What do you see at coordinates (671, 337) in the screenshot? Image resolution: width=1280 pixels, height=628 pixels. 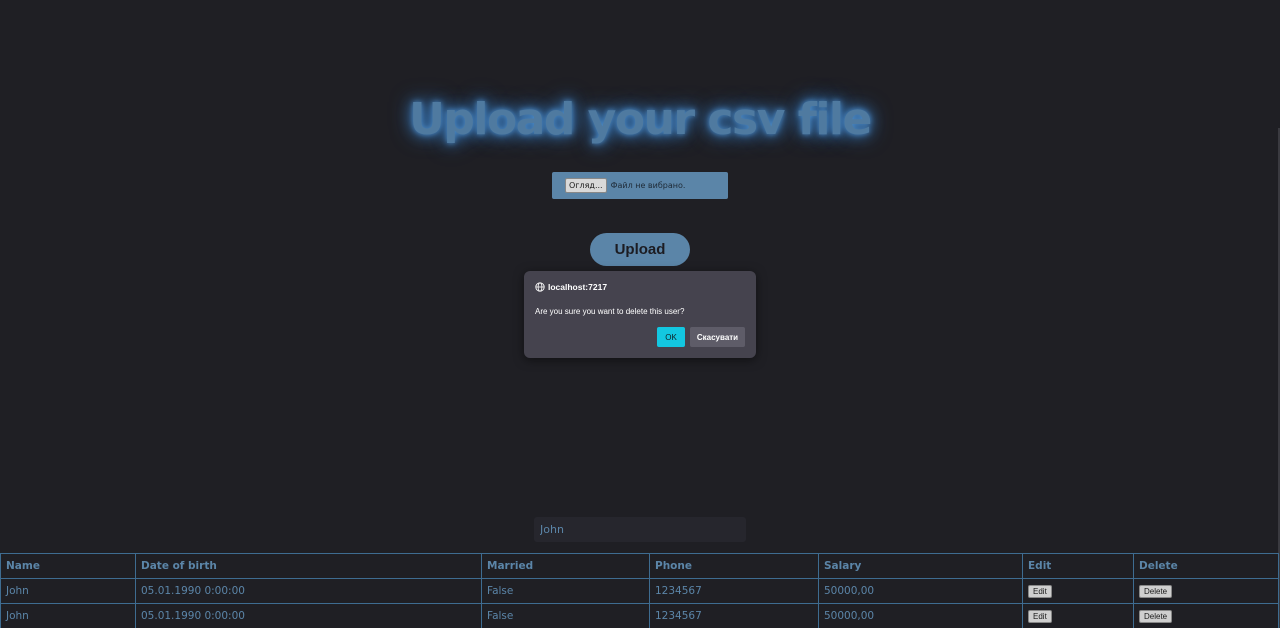 I see `ok-button: OK` at bounding box center [671, 337].